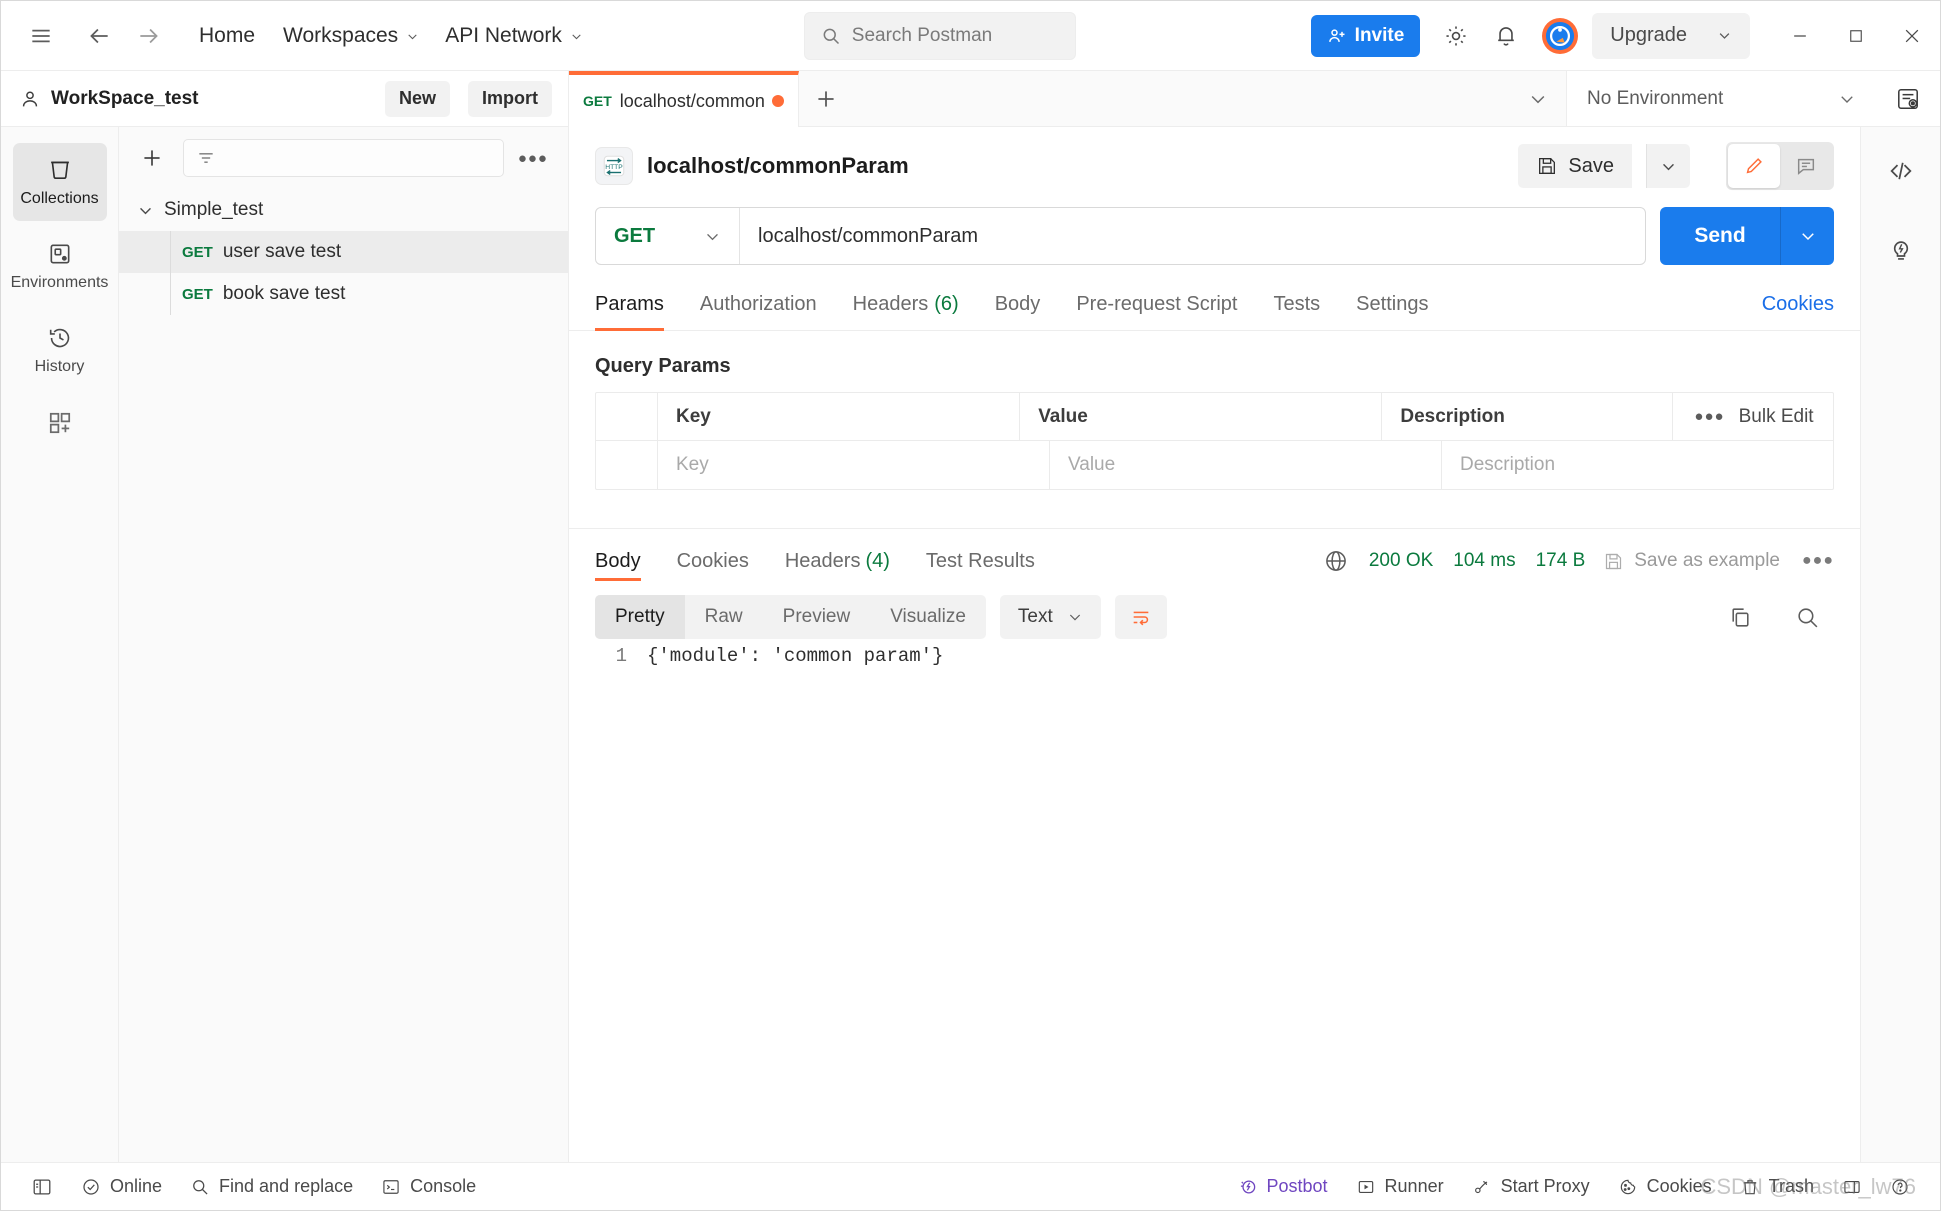 The height and width of the screenshot is (1211, 1941). What do you see at coordinates (1365, 35) in the screenshot?
I see `invite-button: Invite` at bounding box center [1365, 35].